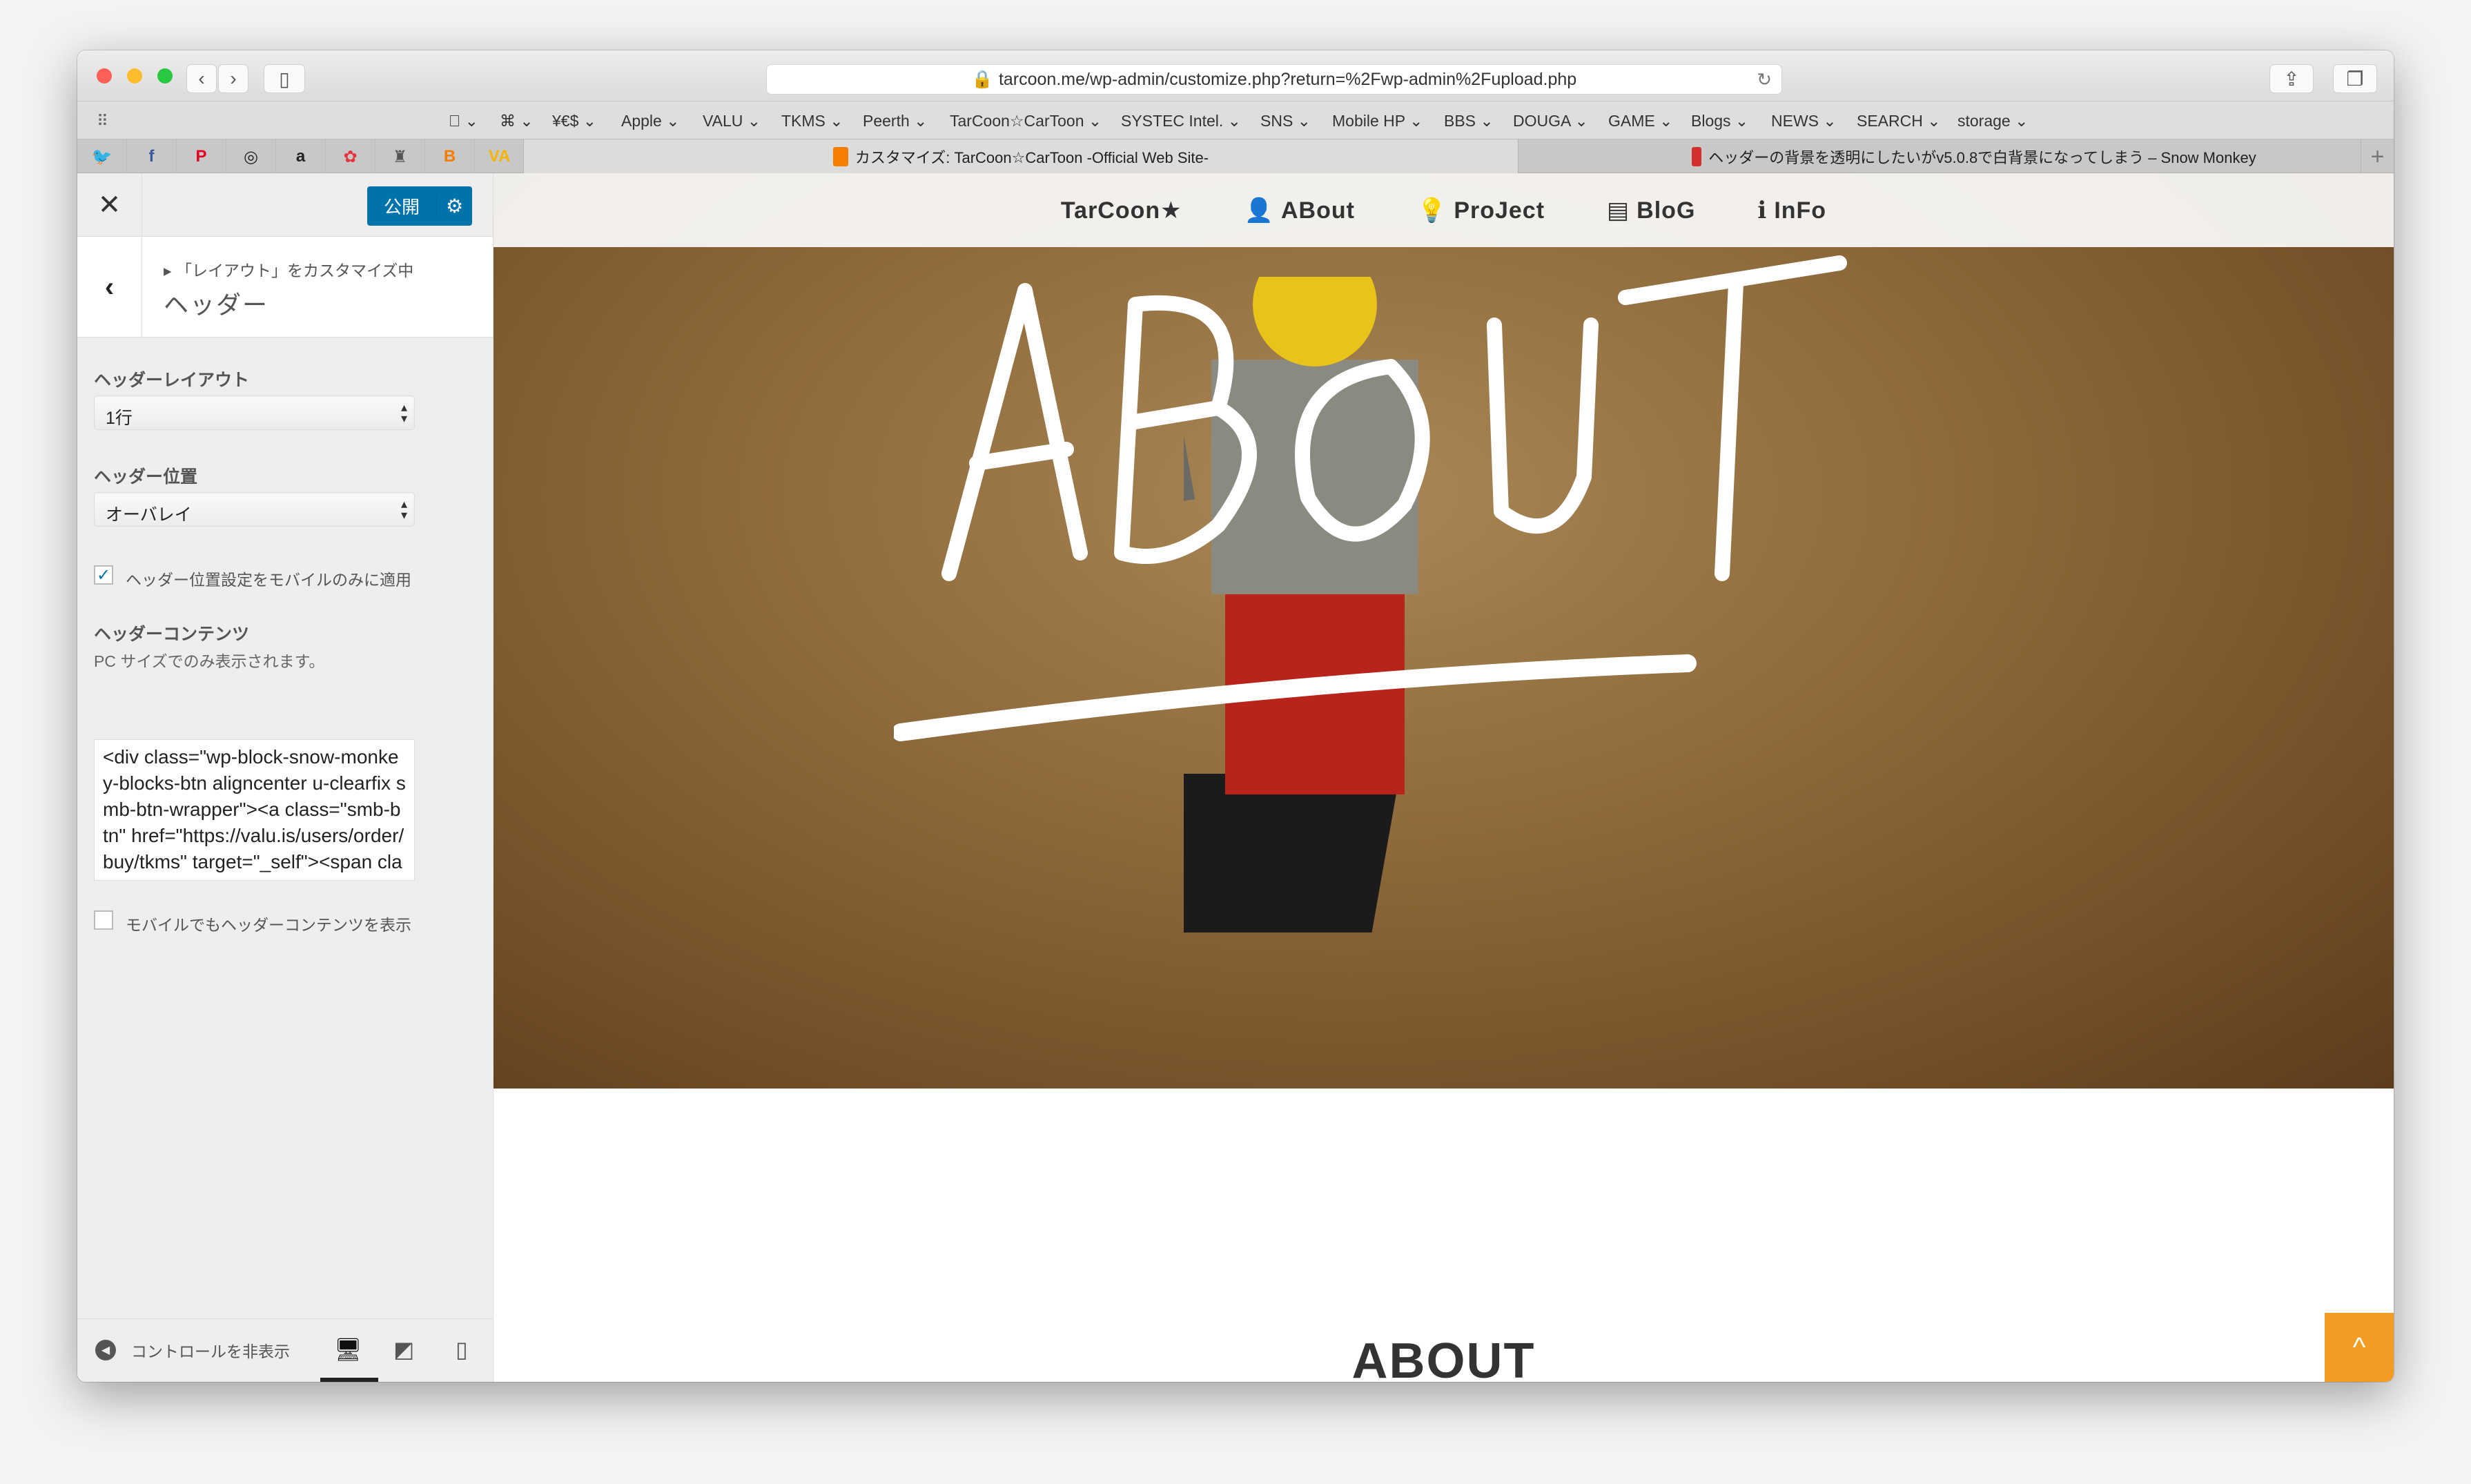 The height and width of the screenshot is (1484, 2471). I want to click on minimize-window-button, so click(134, 76).